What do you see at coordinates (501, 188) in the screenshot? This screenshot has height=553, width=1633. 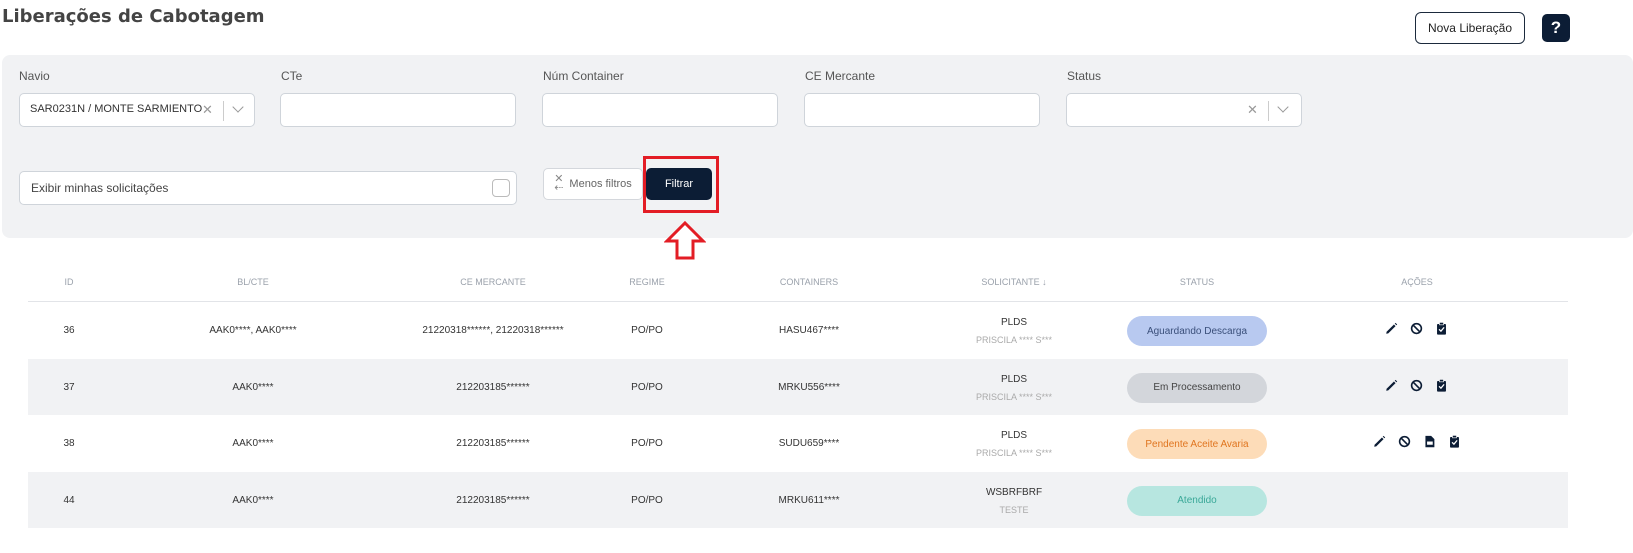 I see `exibir-checkbox` at bounding box center [501, 188].